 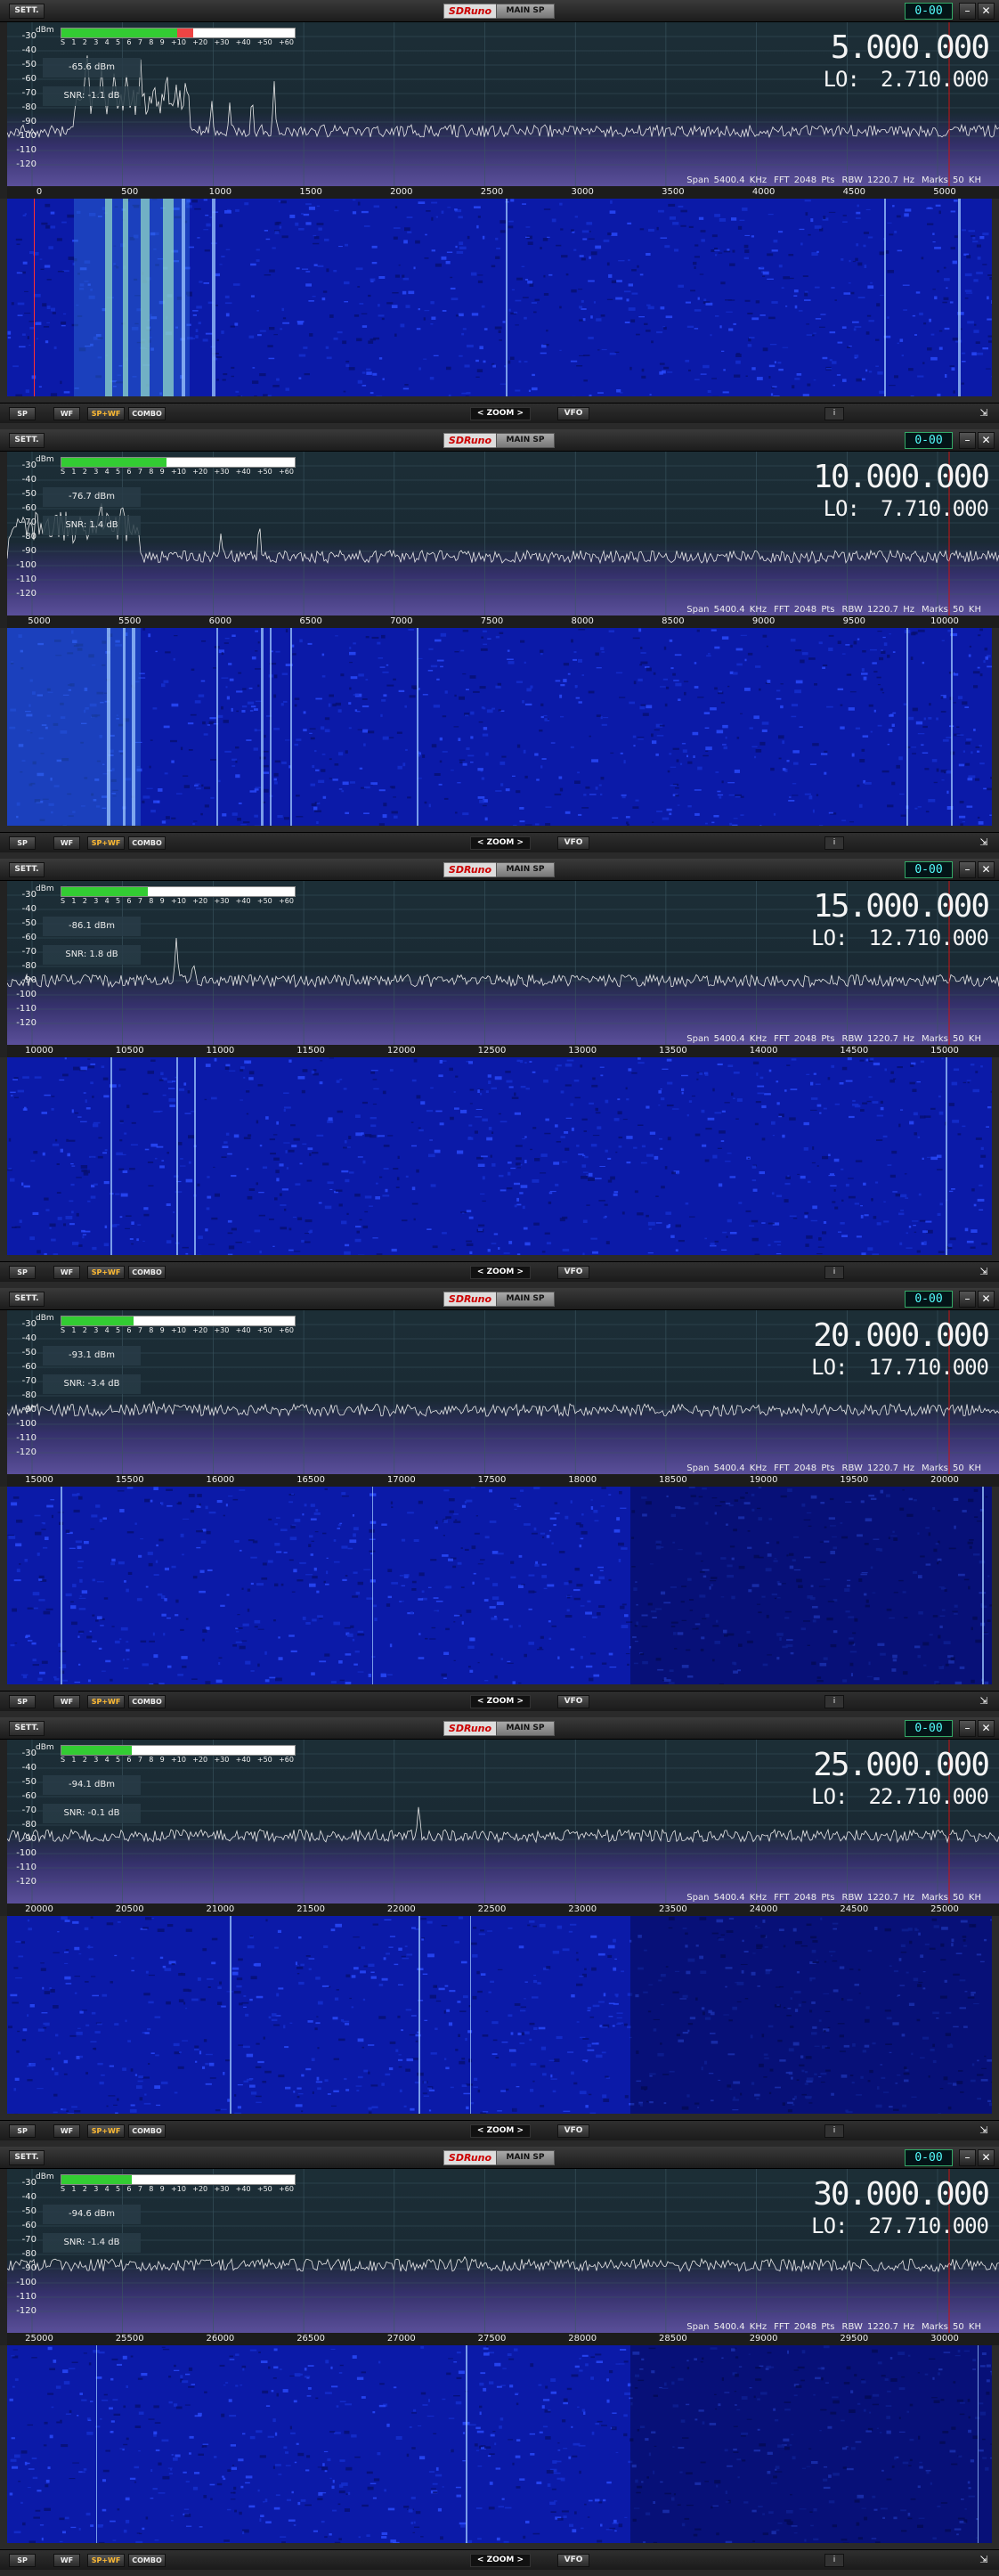 What do you see at coordinates (901, 477) in the screenshot?
I see `frequency-display: 10.000.000` at bounding box center [901, 477].